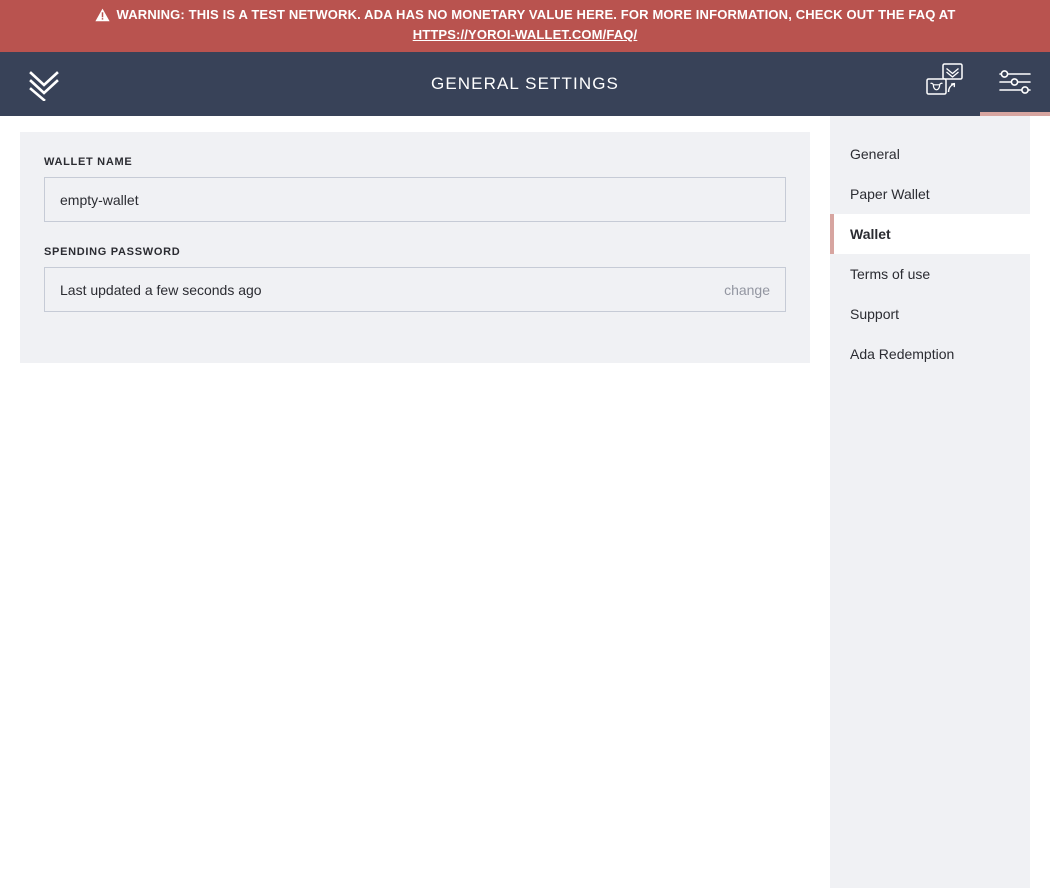  I want to click on settings-button, so click(1015, 84).